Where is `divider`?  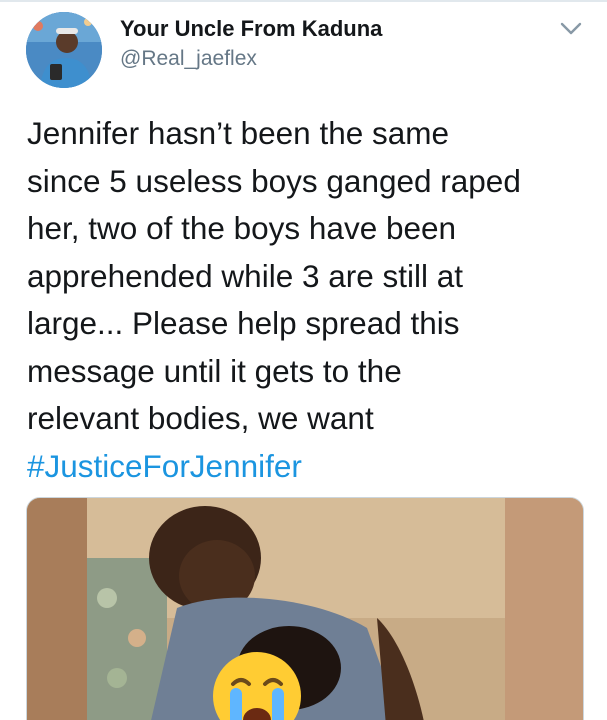
divider is located at coordinates (303, 1).